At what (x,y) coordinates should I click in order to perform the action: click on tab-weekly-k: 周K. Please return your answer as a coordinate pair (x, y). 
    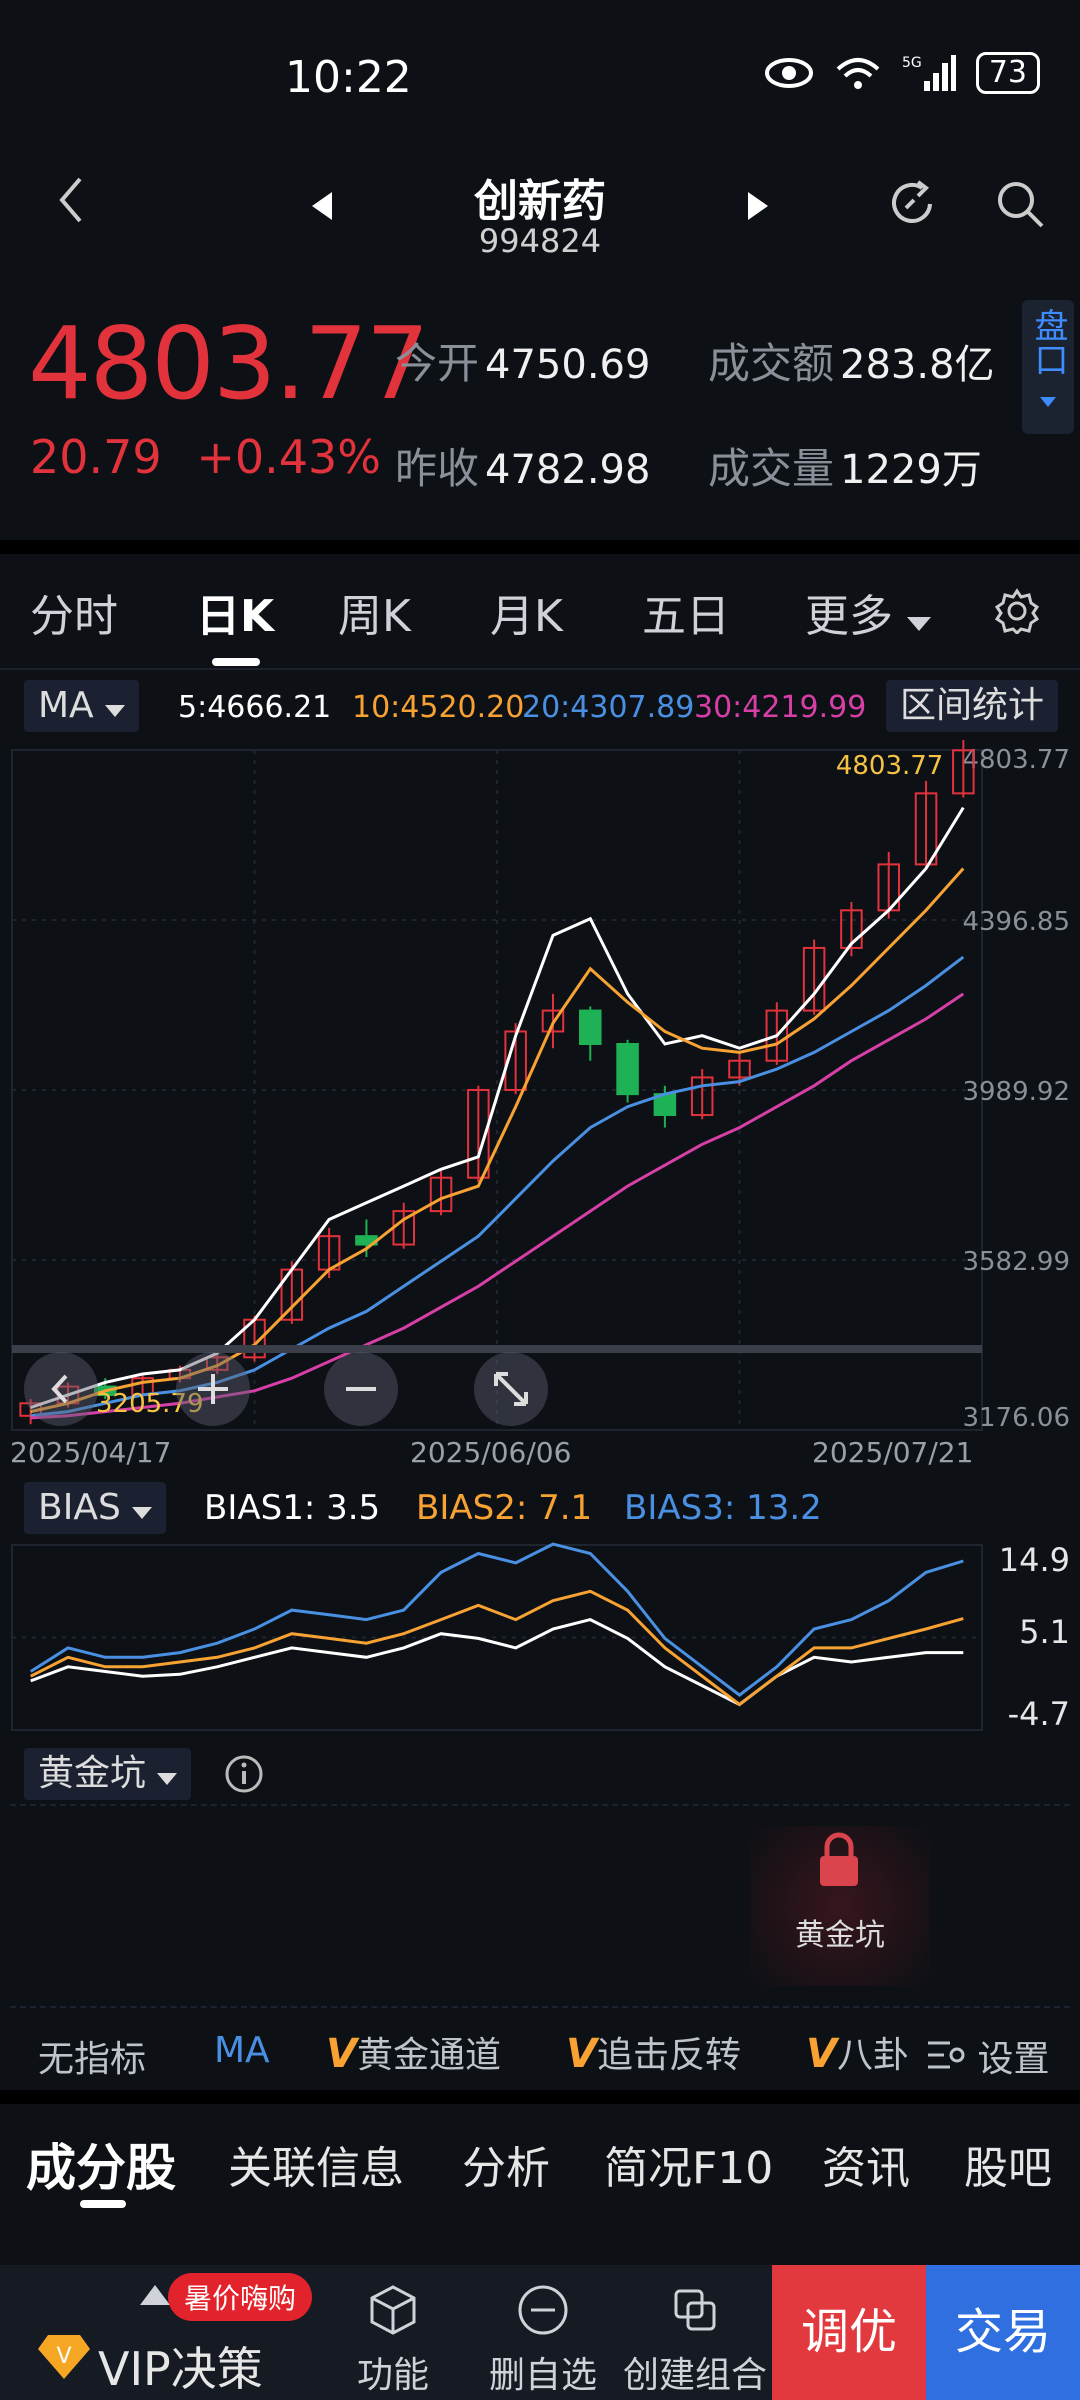
    Looking at the image, I should click on (374, 612).